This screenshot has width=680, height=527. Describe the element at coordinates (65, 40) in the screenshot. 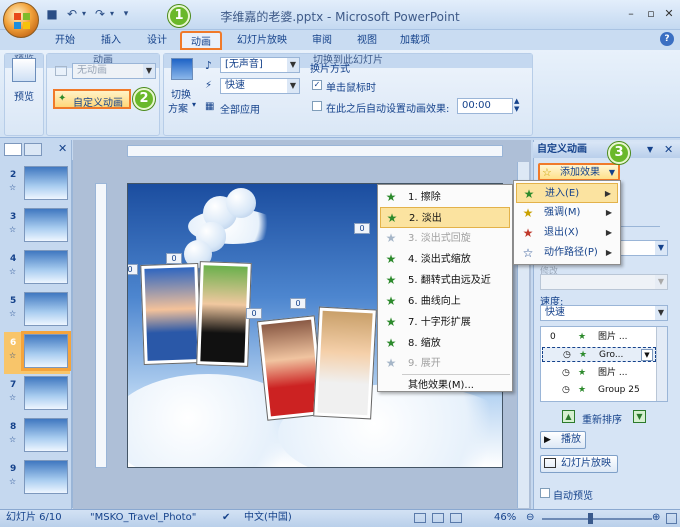

I see `tab-home: 开始` at that location.